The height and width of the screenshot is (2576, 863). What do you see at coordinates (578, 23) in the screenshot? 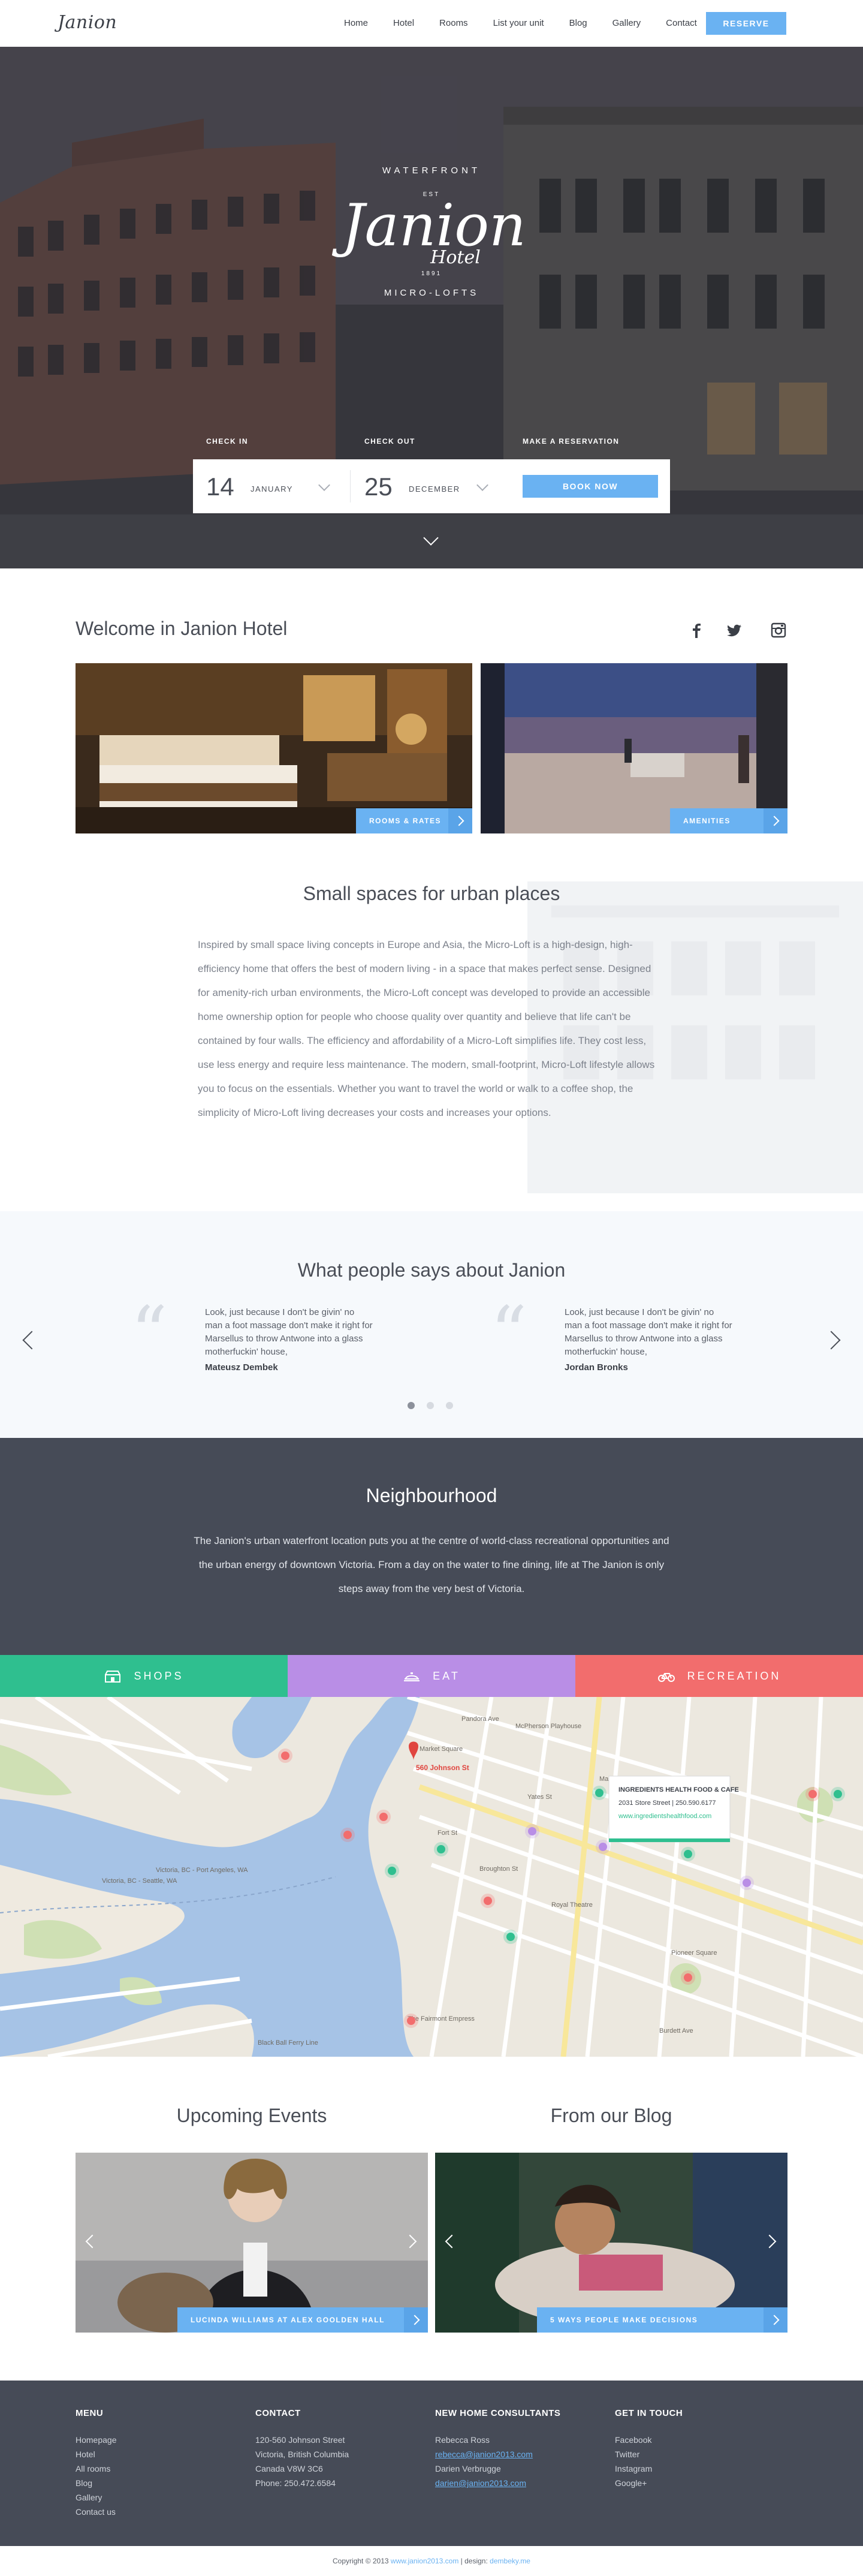
I see `nav-blog: Blog` at bounding box center [578, 23].